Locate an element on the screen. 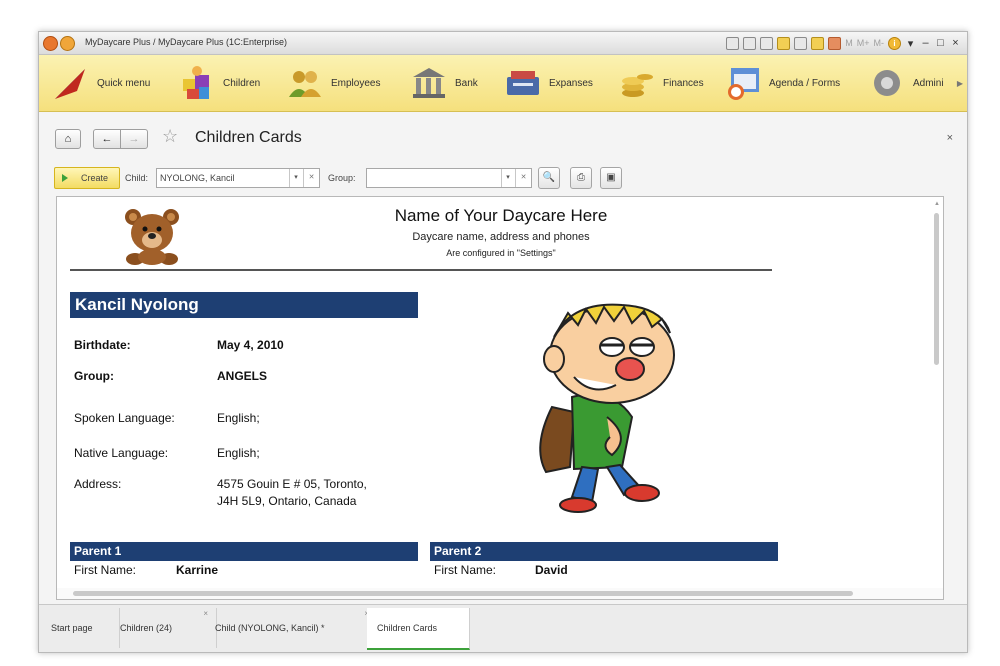 This screenshot has width=1000, height=666. child-select-value: NYOLONG, Kancil is located at coordinates (197, 178).